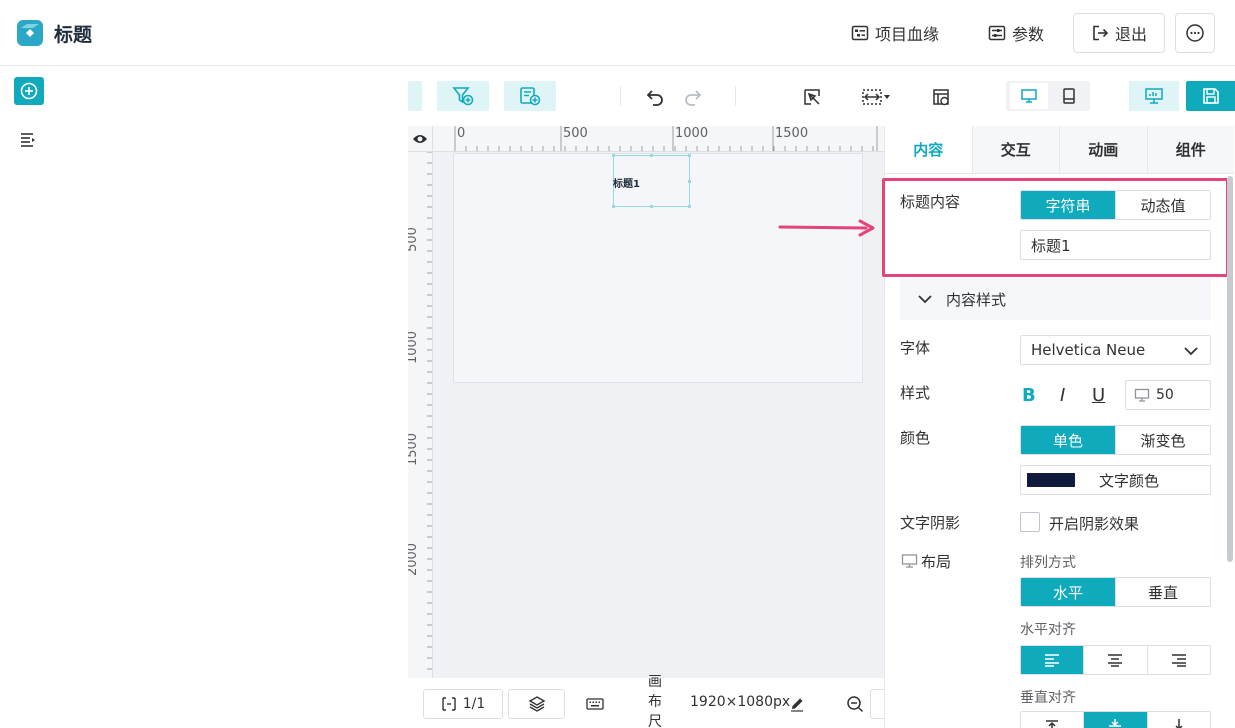  I want to click on edit-canvas-size-button, so click(797, 704).